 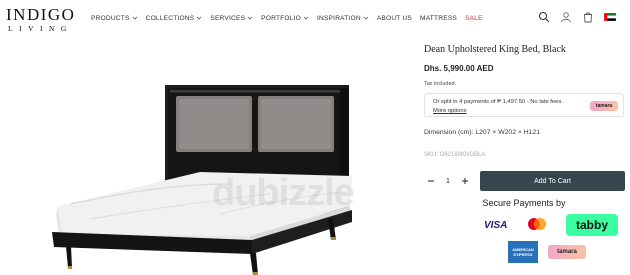 I want to click on more-options-link: More options, so click(x=450, y=111).